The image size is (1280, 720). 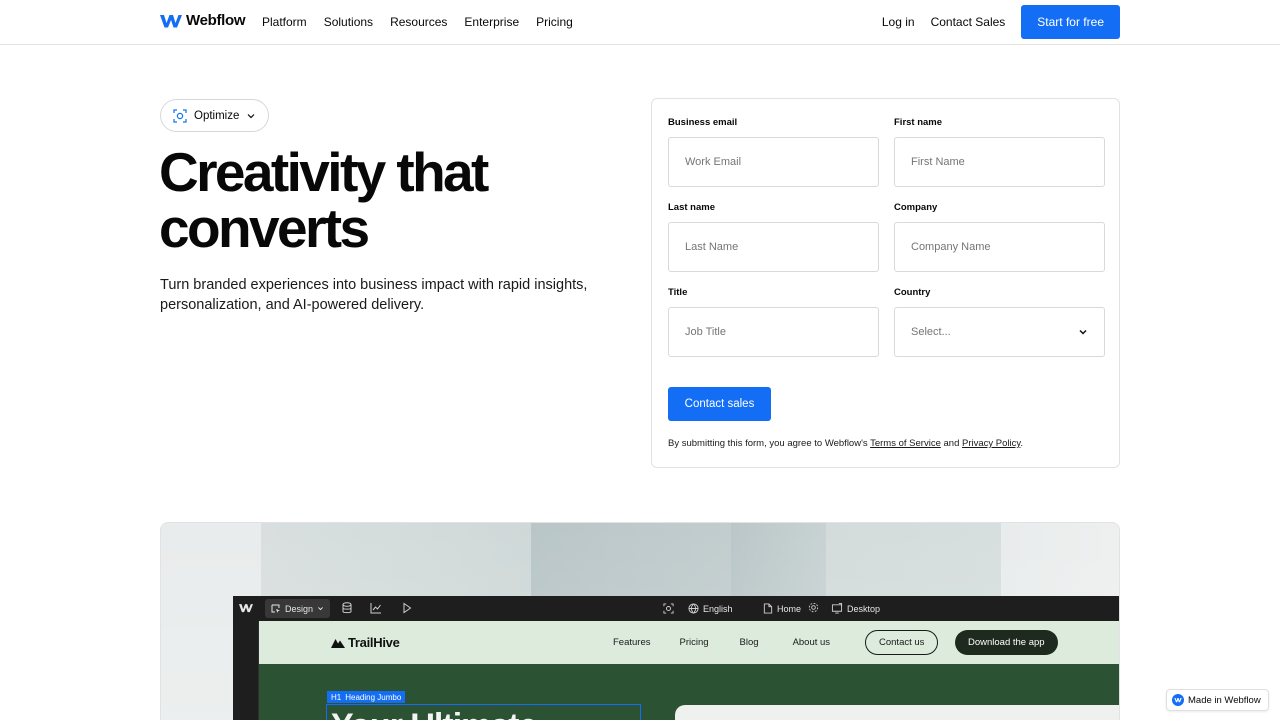 I want to click on first-name-group: First name First Name, so click(x=999, y=152).